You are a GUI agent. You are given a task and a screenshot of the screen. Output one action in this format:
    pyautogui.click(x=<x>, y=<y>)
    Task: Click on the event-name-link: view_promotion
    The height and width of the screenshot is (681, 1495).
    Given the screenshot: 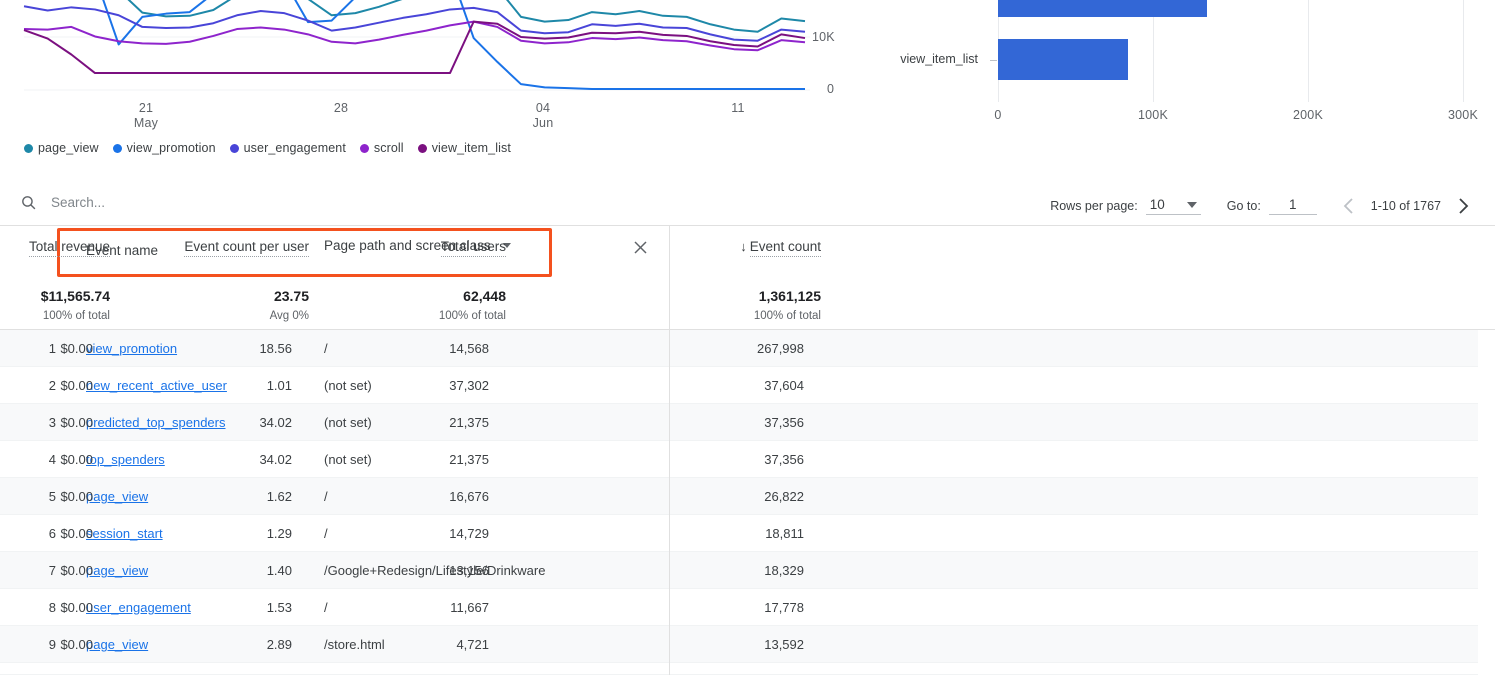 What is the action you would take?
    pyautogui.click(x=131, y=348)
    